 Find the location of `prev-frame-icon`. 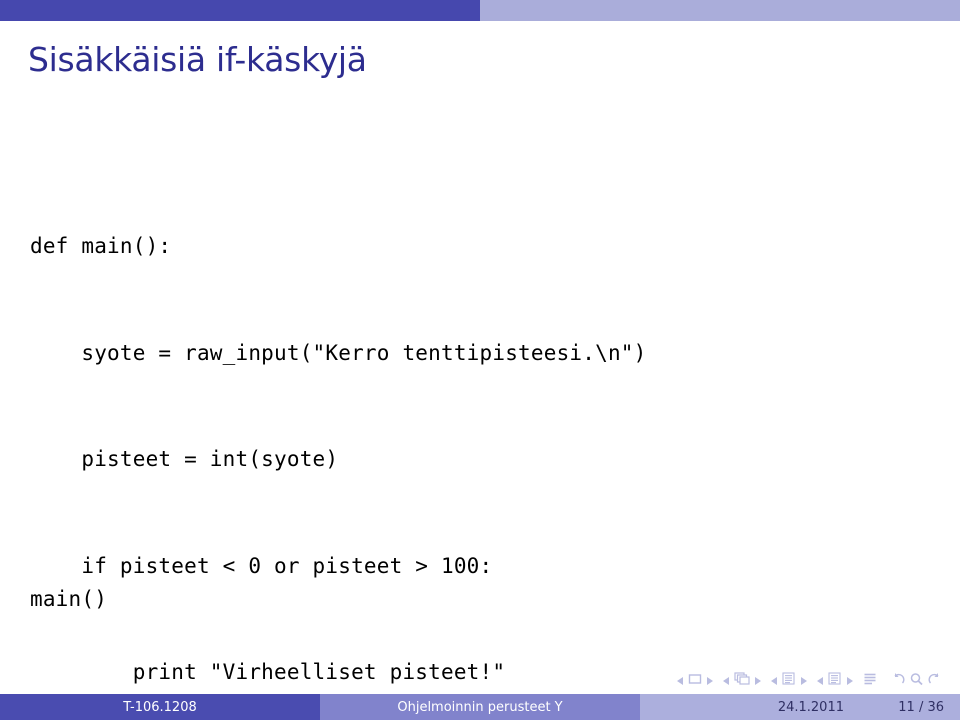

prev-frame-icon is located at coordinates (726, 681).